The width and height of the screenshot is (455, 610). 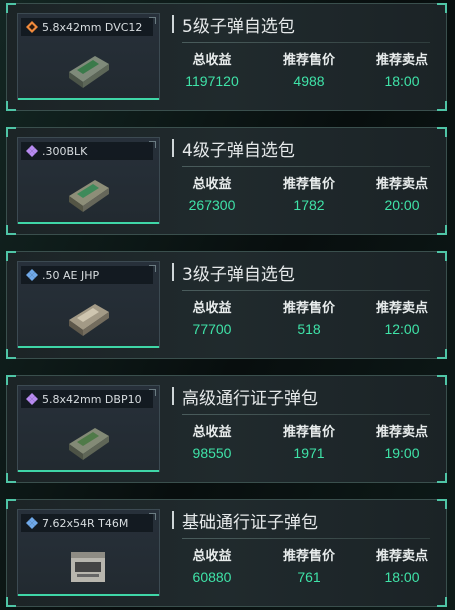 What do you see at coordinates (309, 453) in the screenshot?
I see `recommended-price-value: 1971` at bounding box center [309, 453].